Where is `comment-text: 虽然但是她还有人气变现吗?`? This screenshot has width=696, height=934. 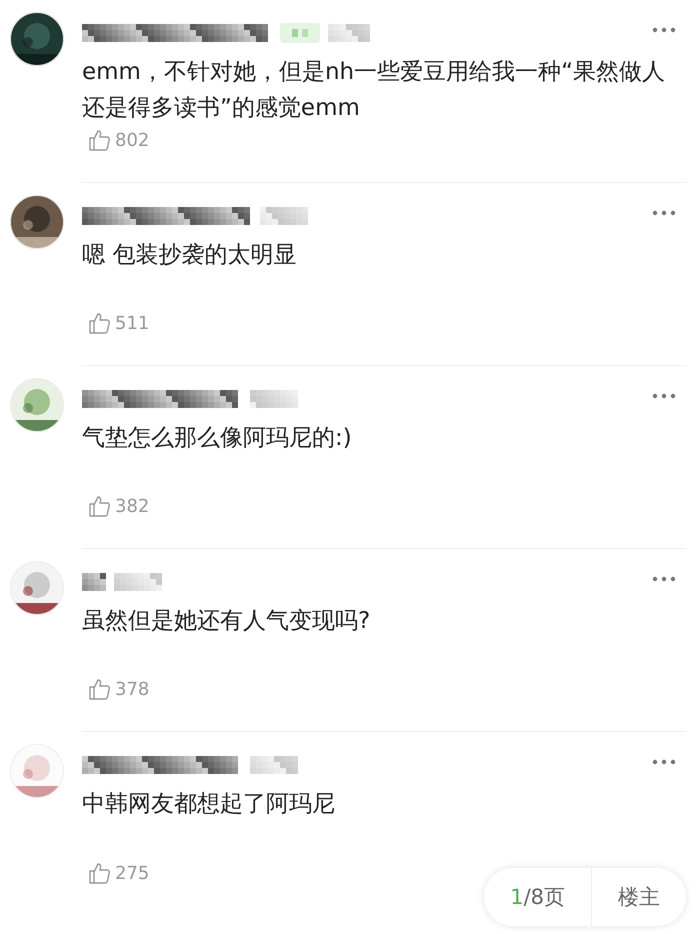
comment-text: 虽然但是她还有人气变现吗? is located at coordinates (227, 621).